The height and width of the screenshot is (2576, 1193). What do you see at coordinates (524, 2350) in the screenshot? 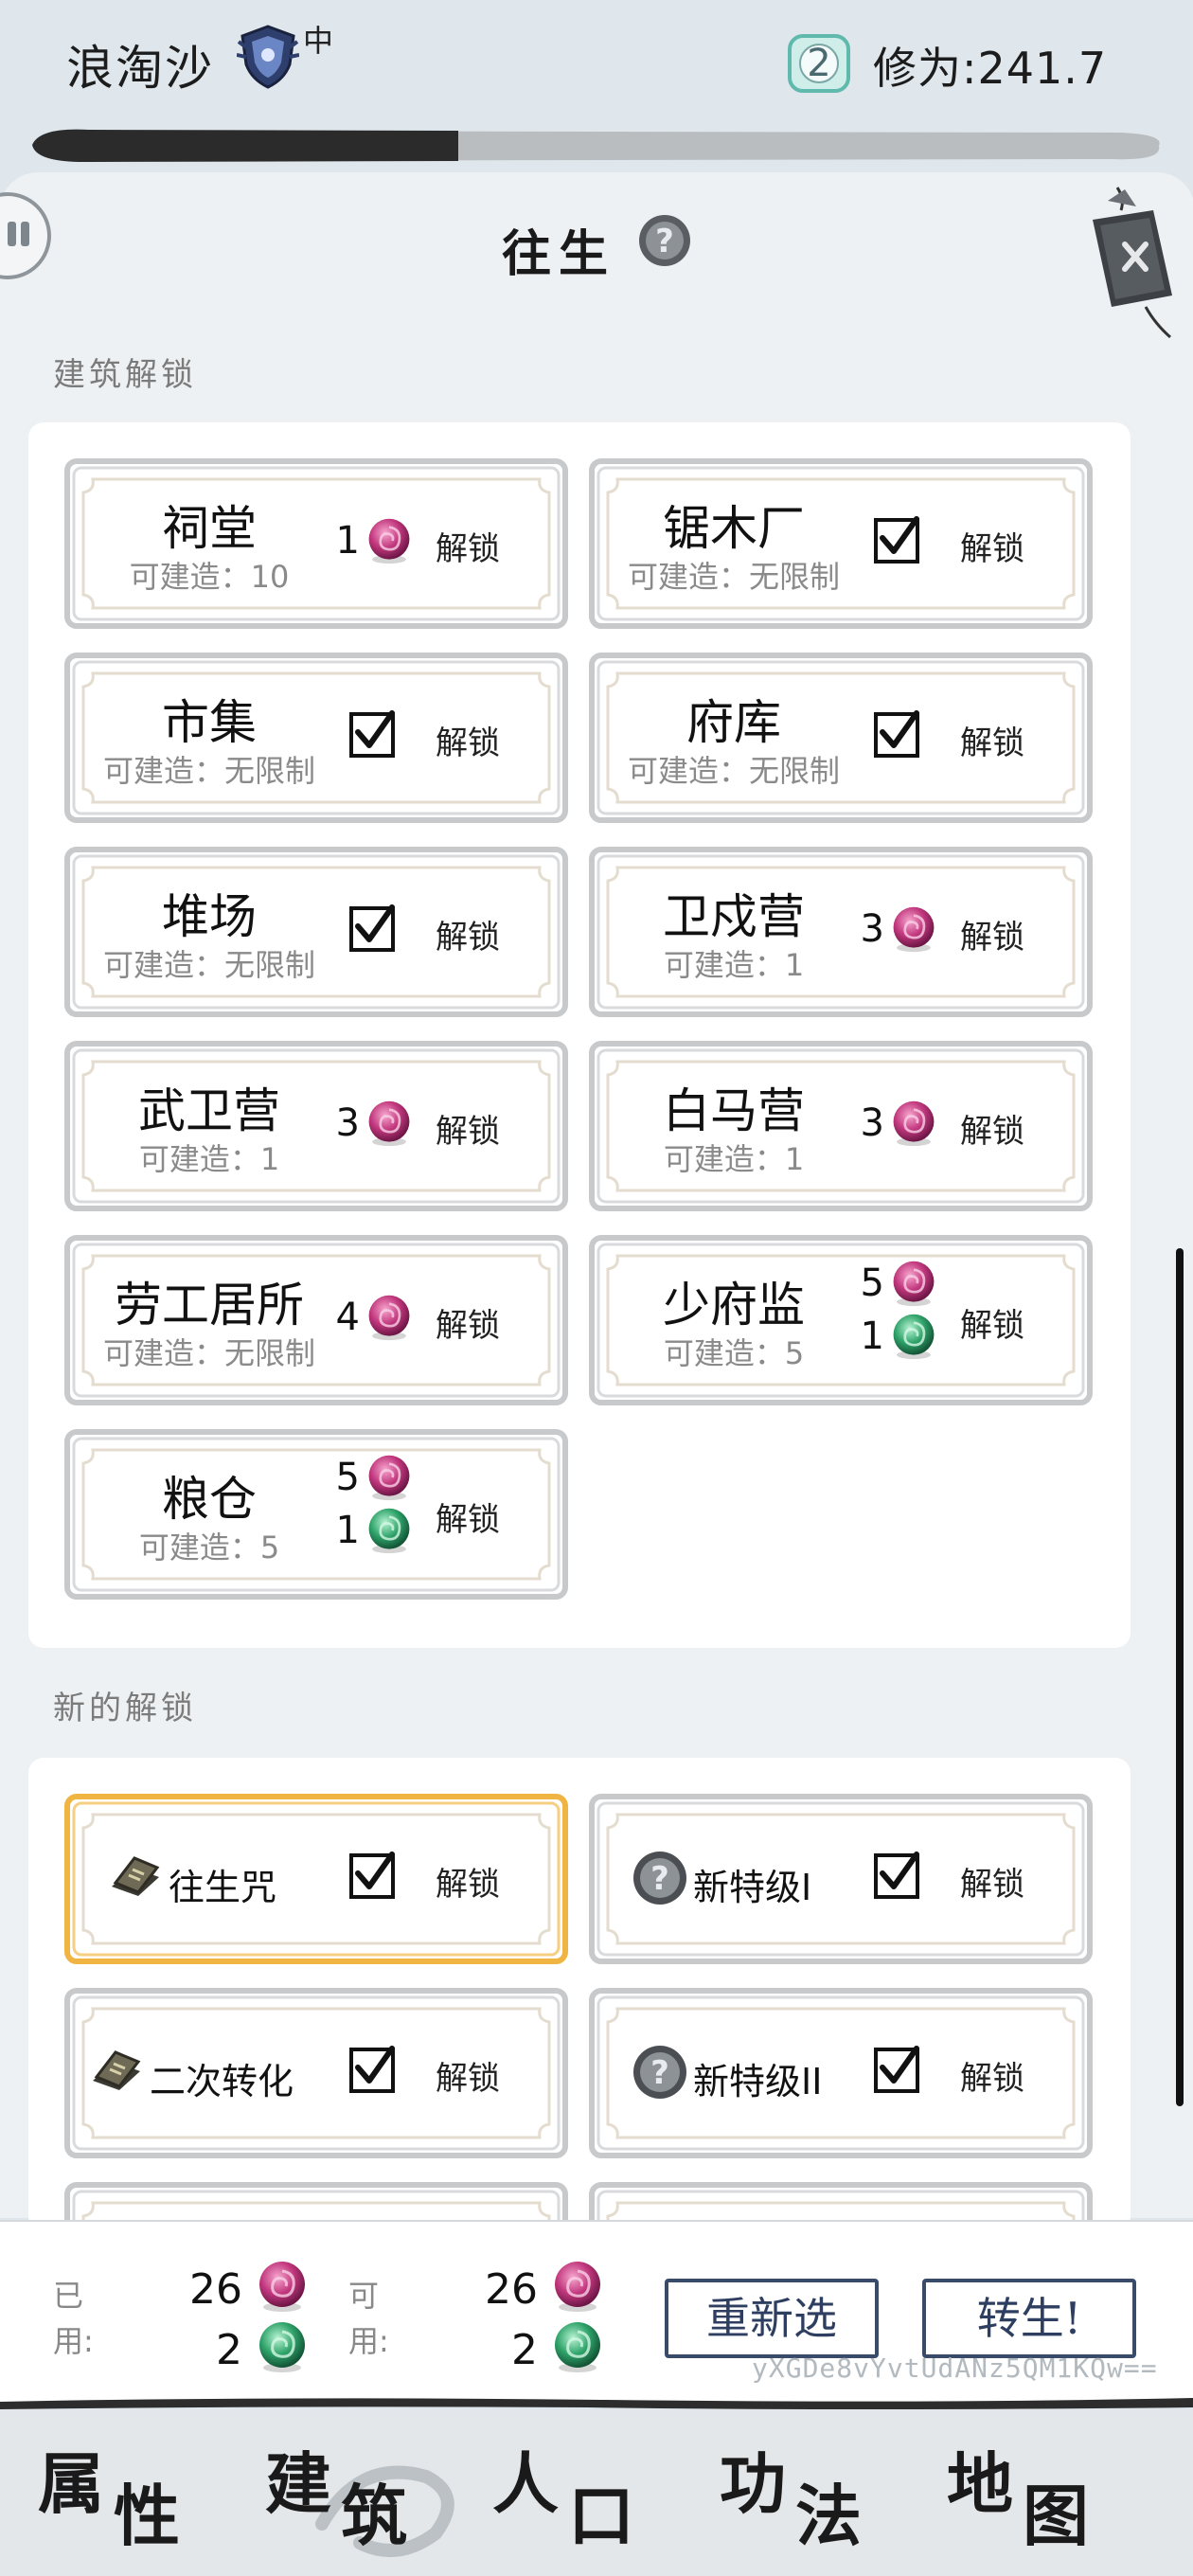
I see `available-green-count: 2` at bounding box center [524, 2350].